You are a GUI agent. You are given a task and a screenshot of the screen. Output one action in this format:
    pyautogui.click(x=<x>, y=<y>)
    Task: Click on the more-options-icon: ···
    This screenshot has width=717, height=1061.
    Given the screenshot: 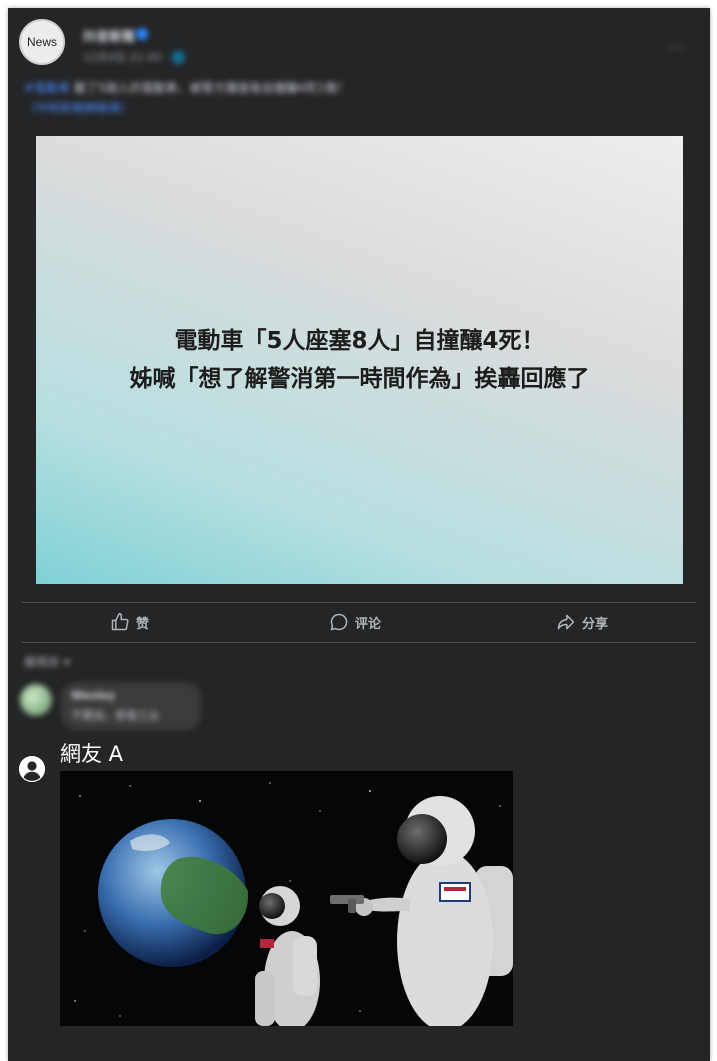 What is the action you would take?
    pyautogui.click(x=677, y=47)
    